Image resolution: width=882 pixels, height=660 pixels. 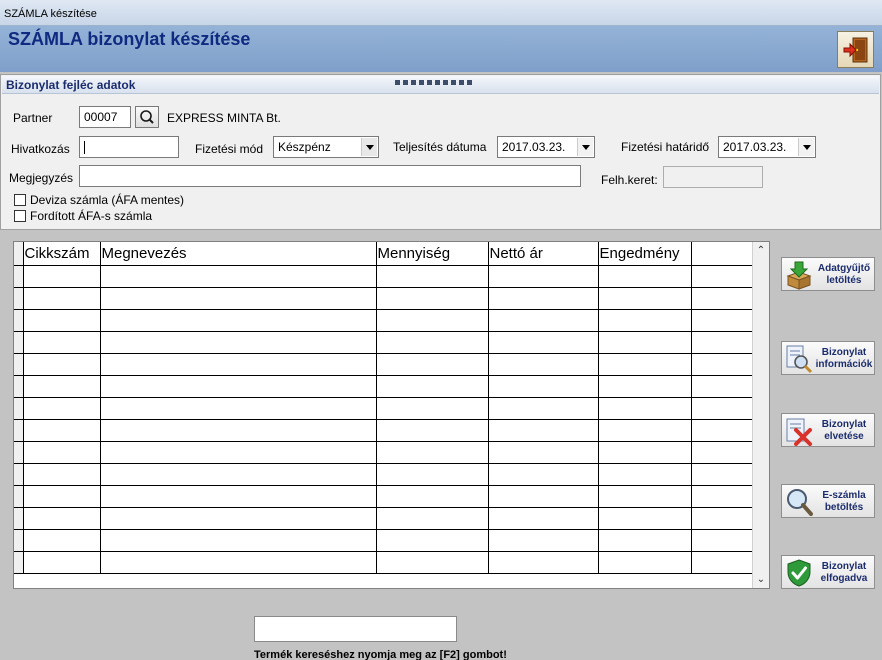 I want to click on exit-button, so click(x=855, y=49).